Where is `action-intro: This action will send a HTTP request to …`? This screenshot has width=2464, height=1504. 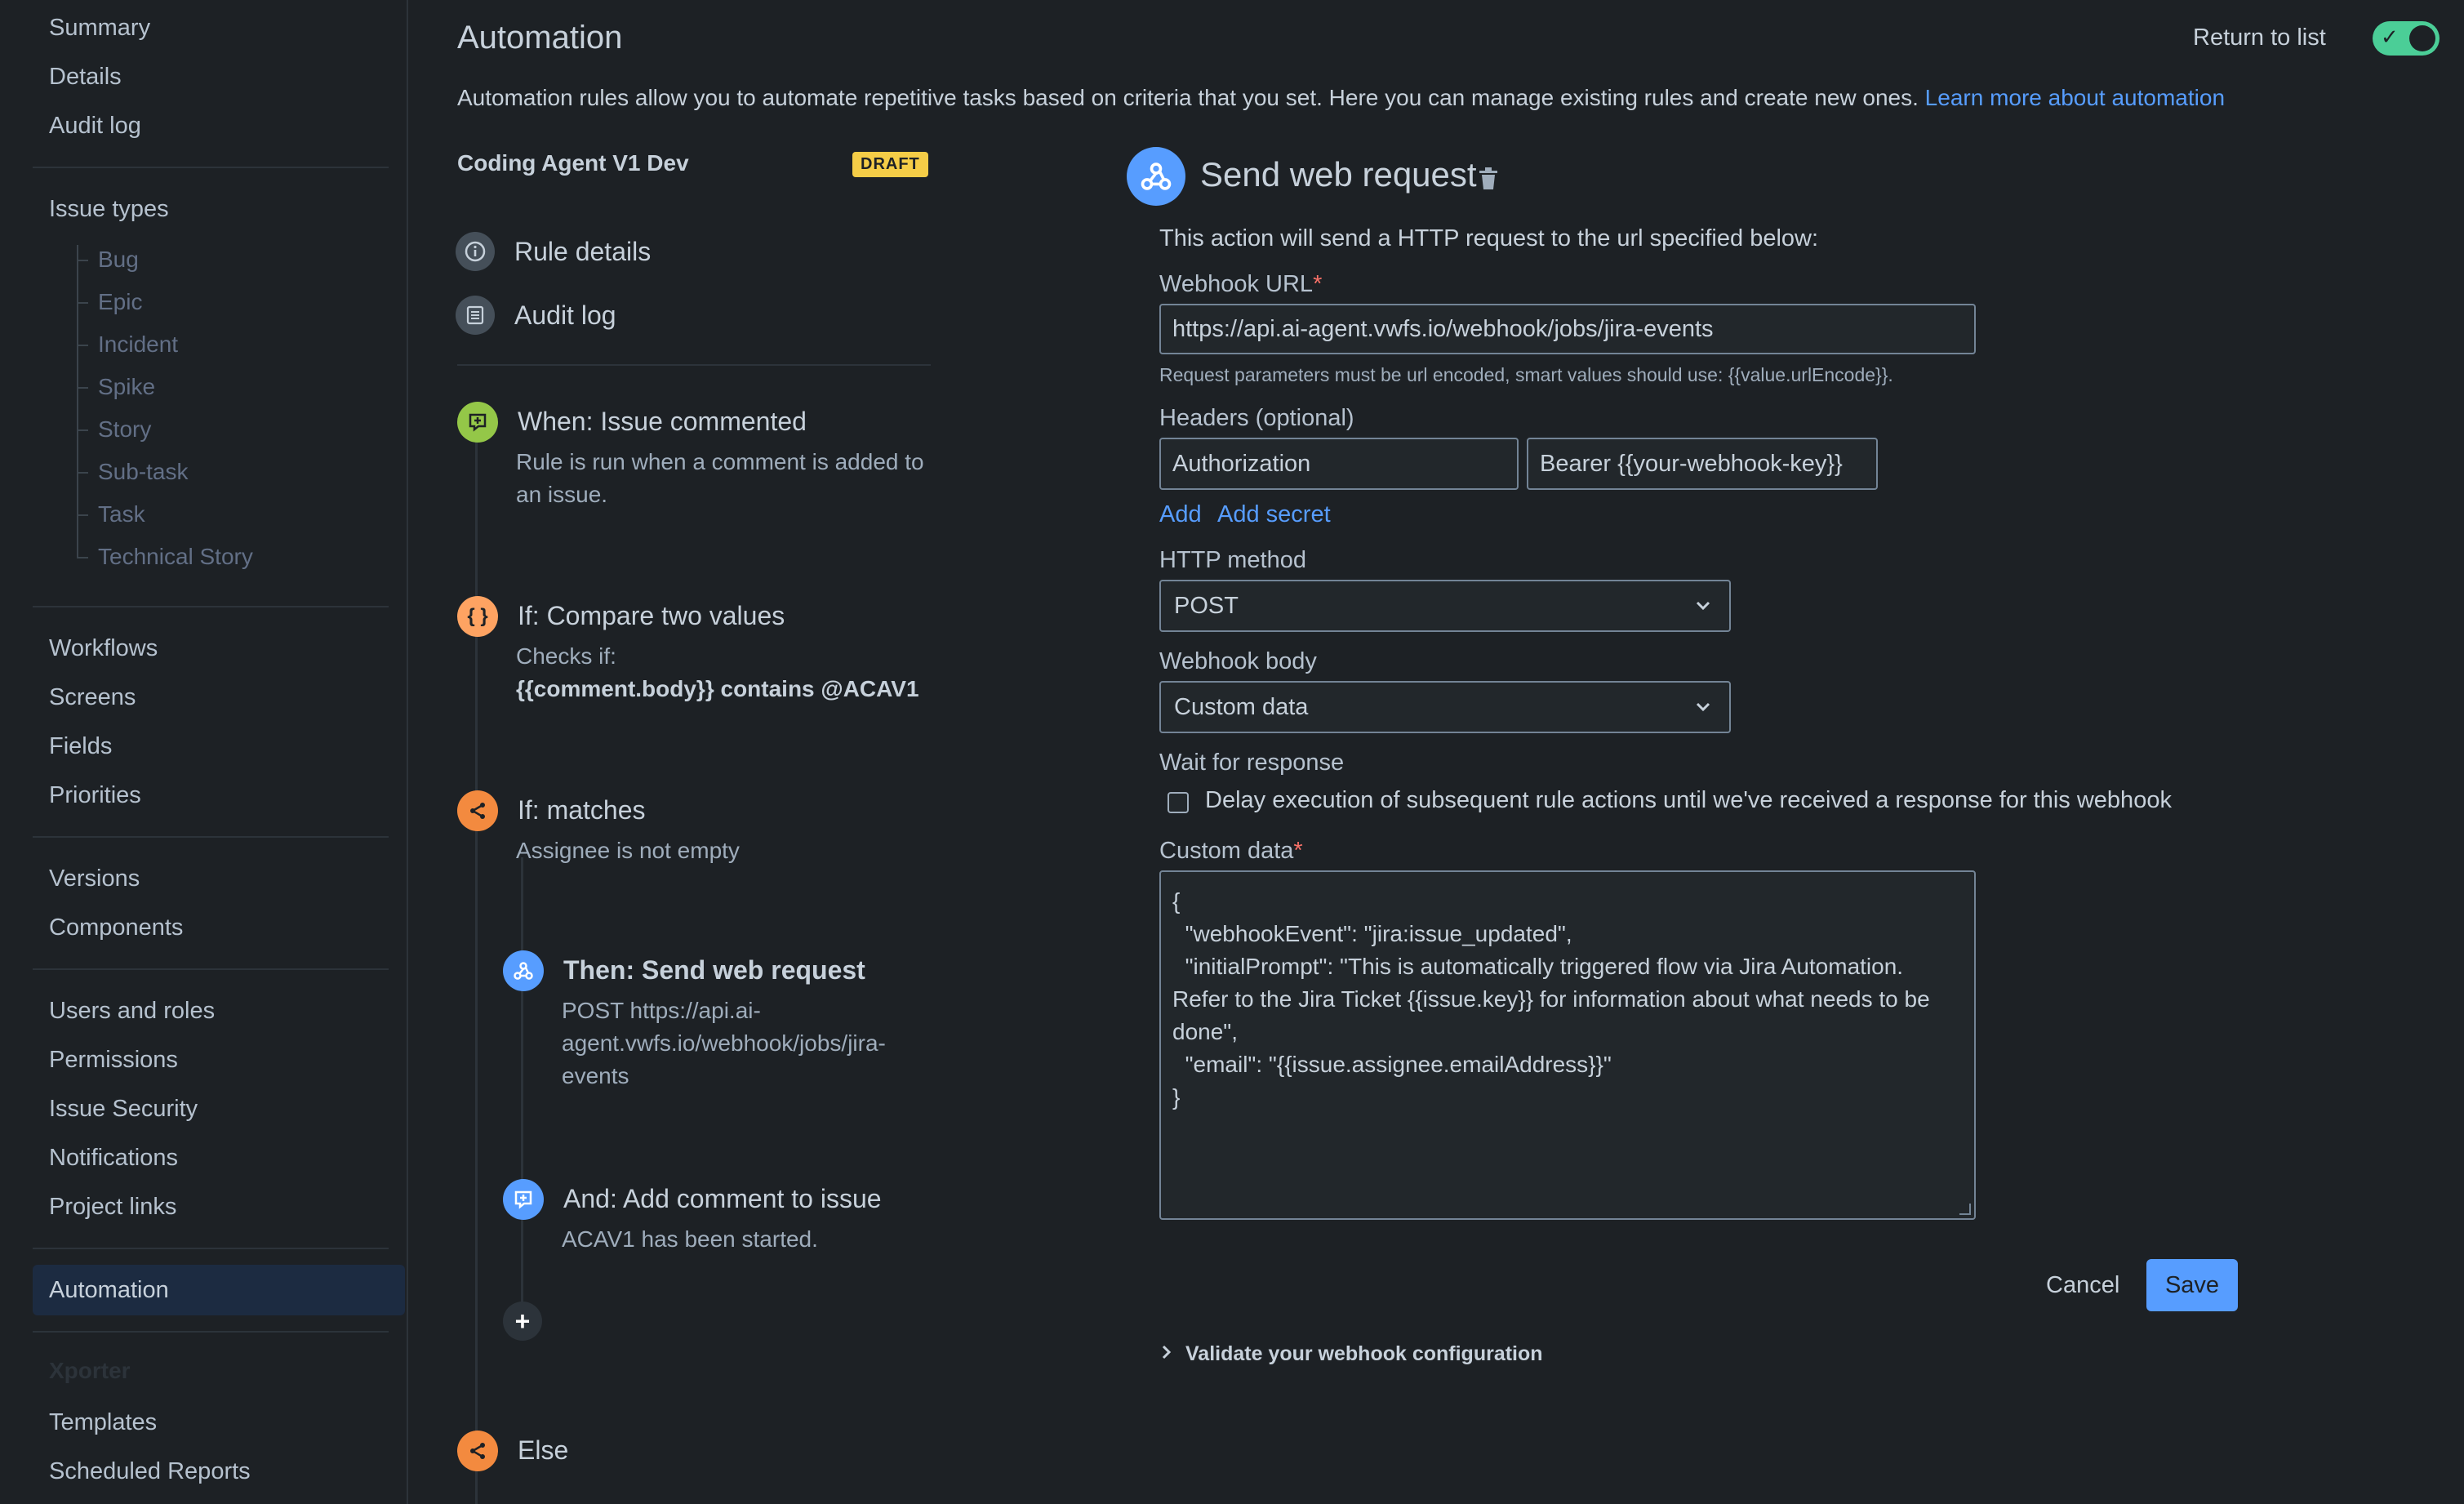 action-intro: This action will send a HTTP request to … is located at coordinates (1489, 238).